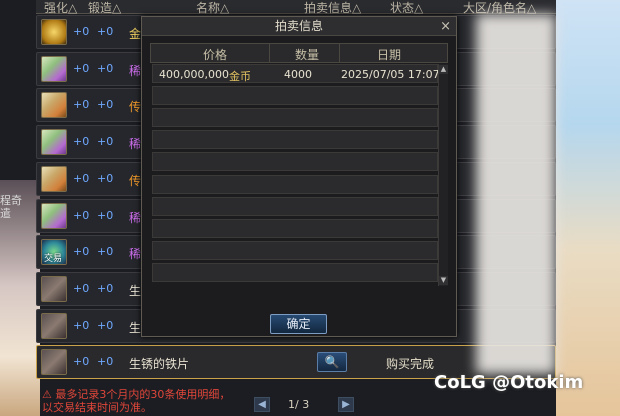 The image size is (620, 416). I want to click on col-enhance: 强化△, so click(60, 8).